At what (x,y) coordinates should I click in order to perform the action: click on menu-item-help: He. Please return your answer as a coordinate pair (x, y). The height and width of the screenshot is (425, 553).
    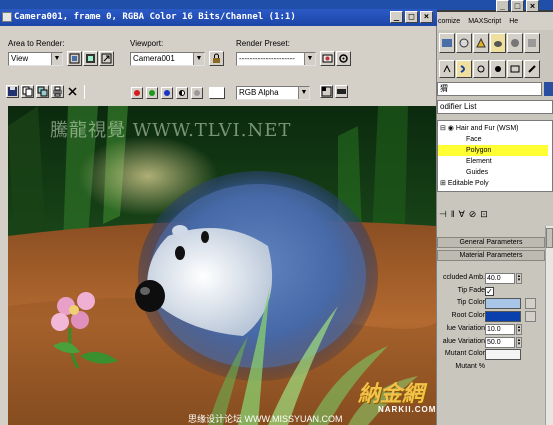
    Looking at the image, I should click on (513, 21).